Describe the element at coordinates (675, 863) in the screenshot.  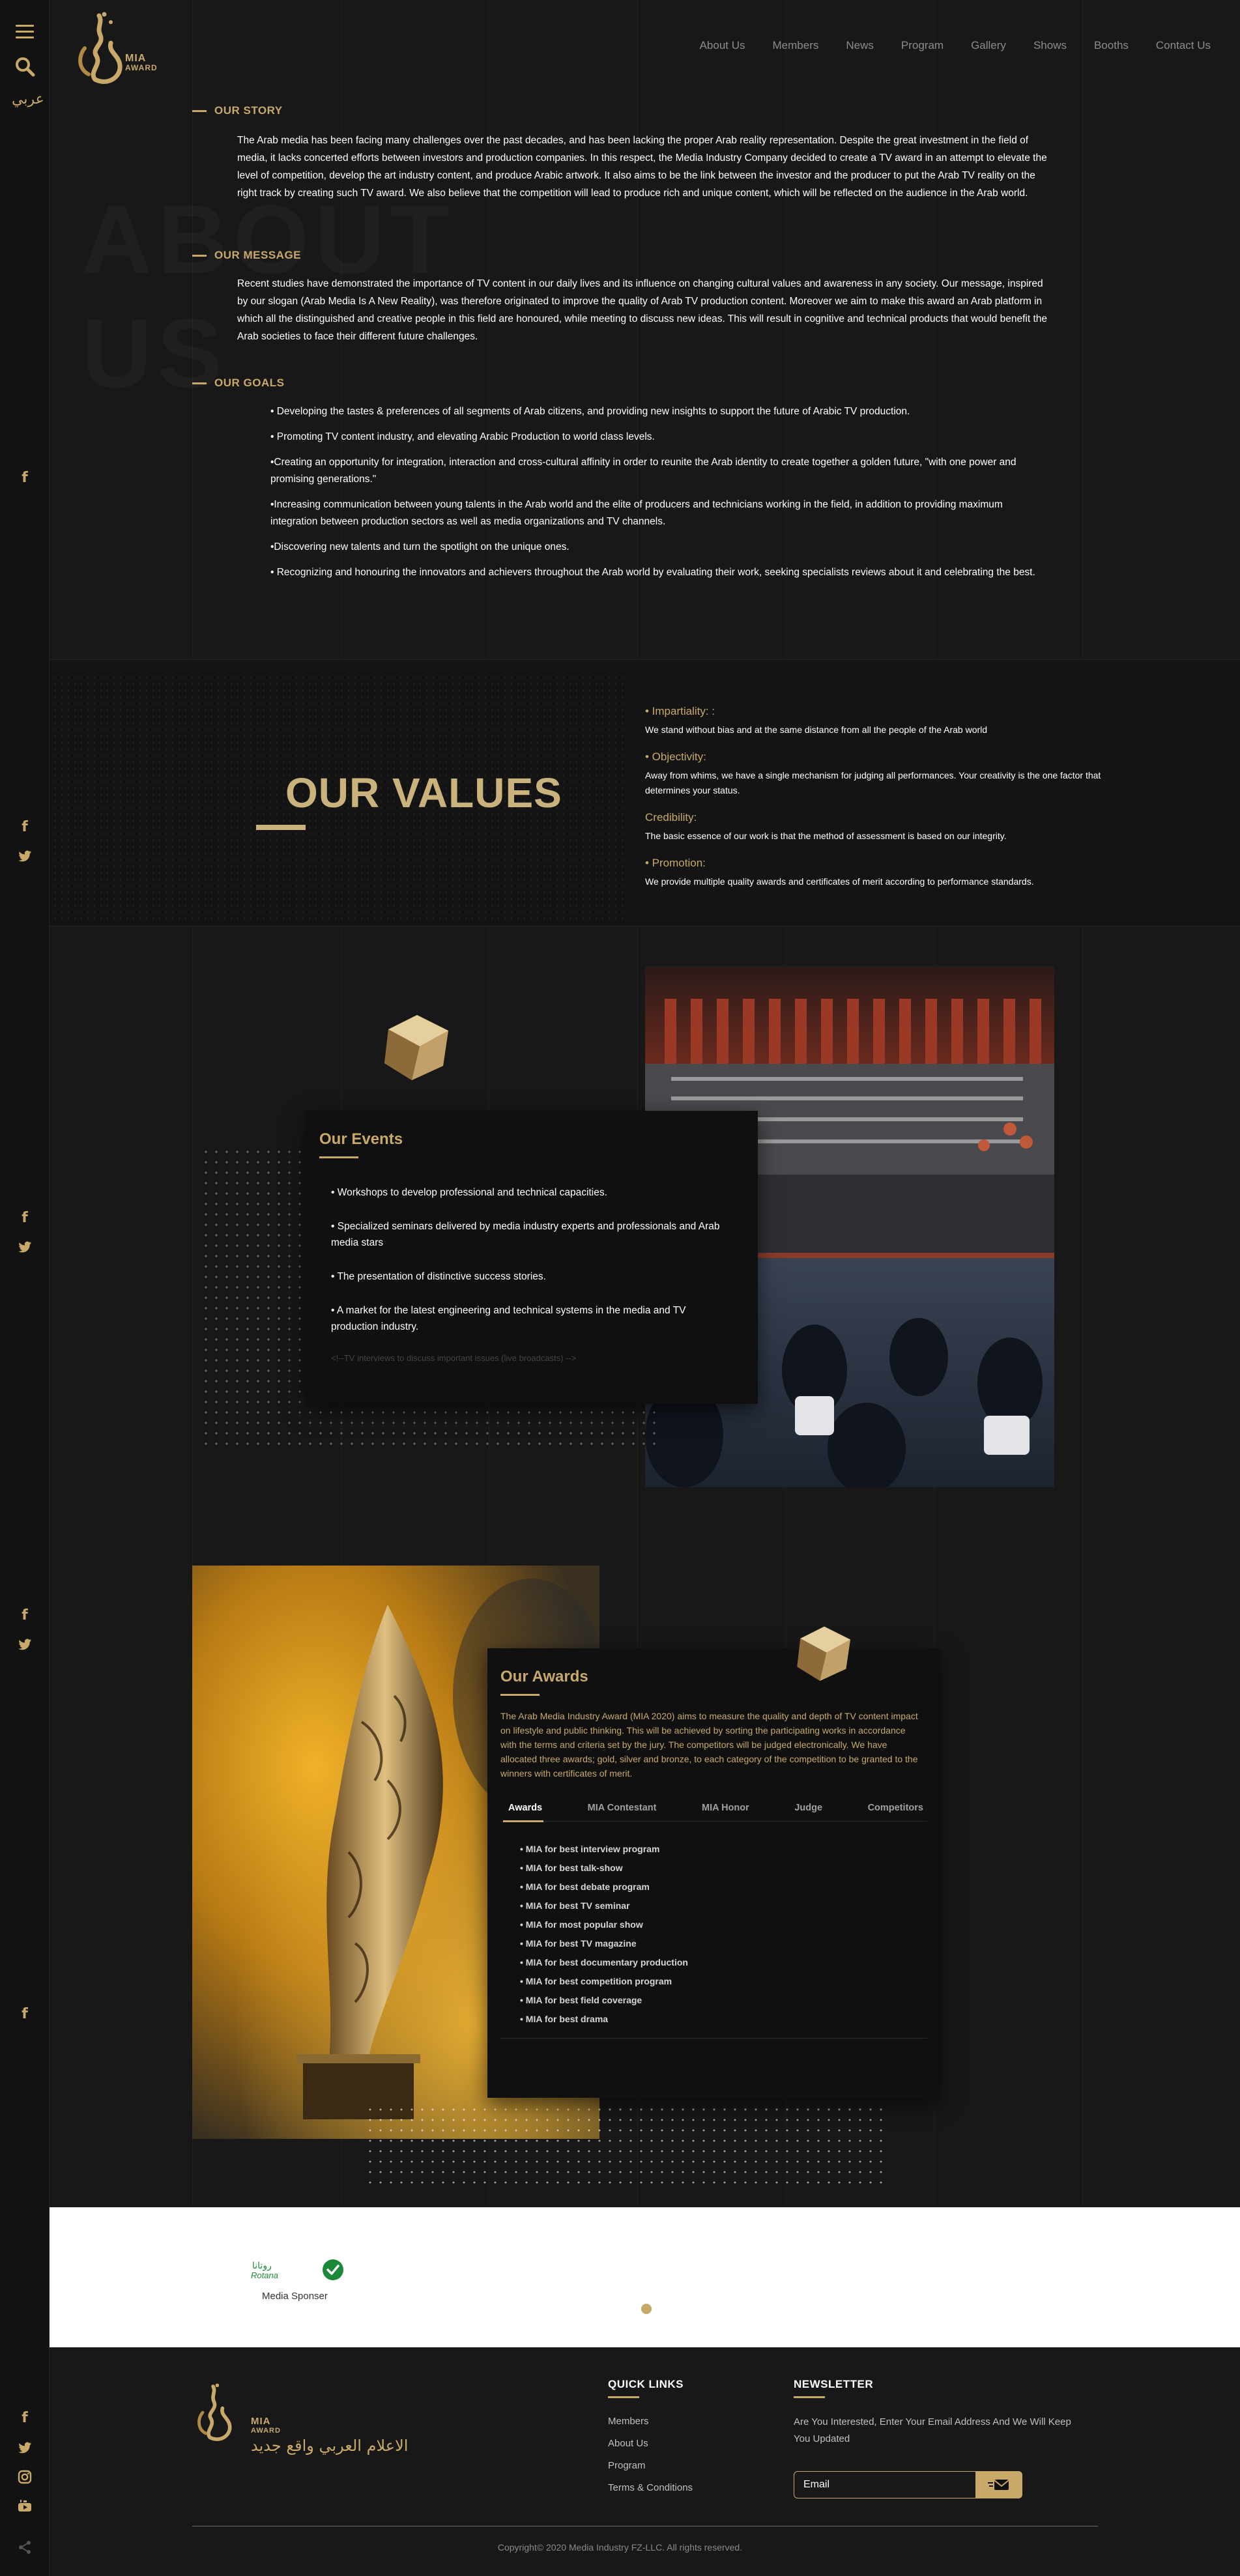
I see `value-title: • Promotion:` at that location.